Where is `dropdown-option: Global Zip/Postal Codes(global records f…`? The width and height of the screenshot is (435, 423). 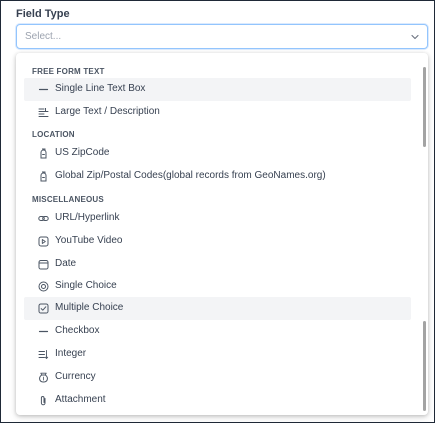 dropdown-option: Global Zip/Postal Codes(global records f… is located at coordinates (217, 176).